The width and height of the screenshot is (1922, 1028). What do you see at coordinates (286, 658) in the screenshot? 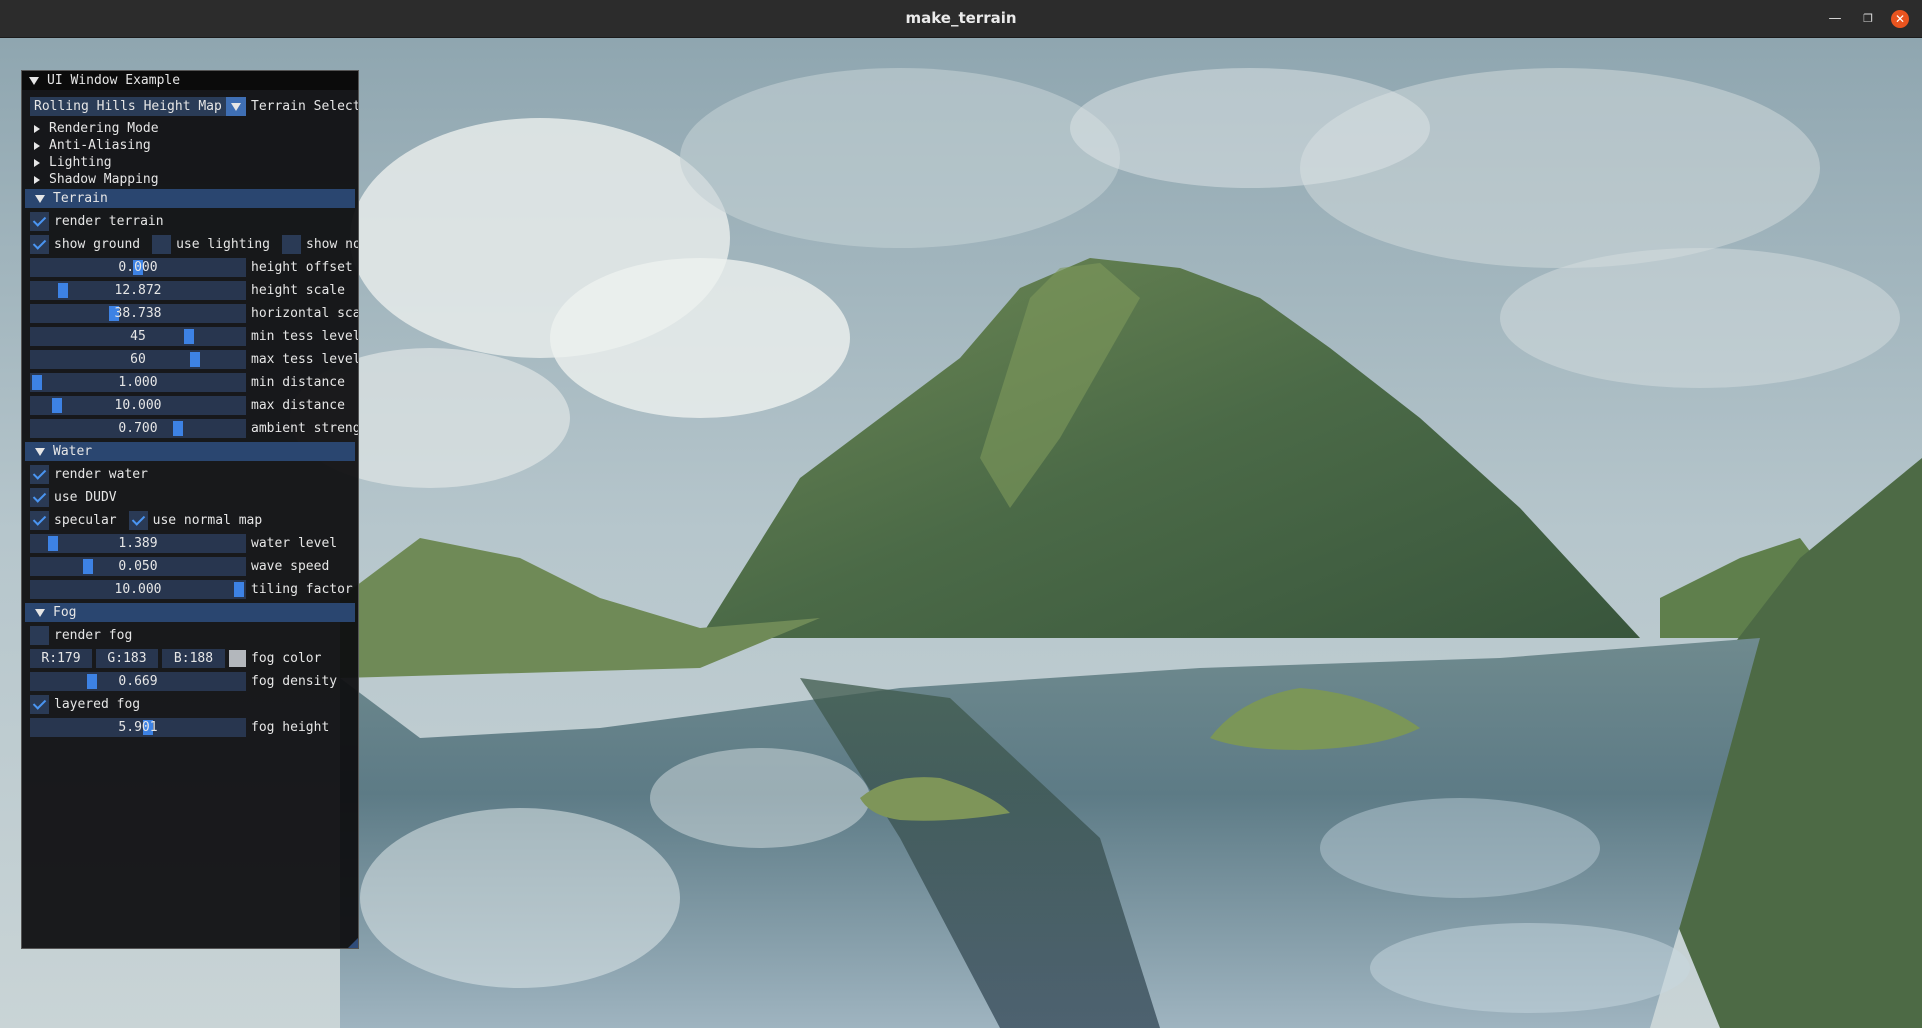
I see `fog-color-label: fog color` at bounding box center [286, 658].